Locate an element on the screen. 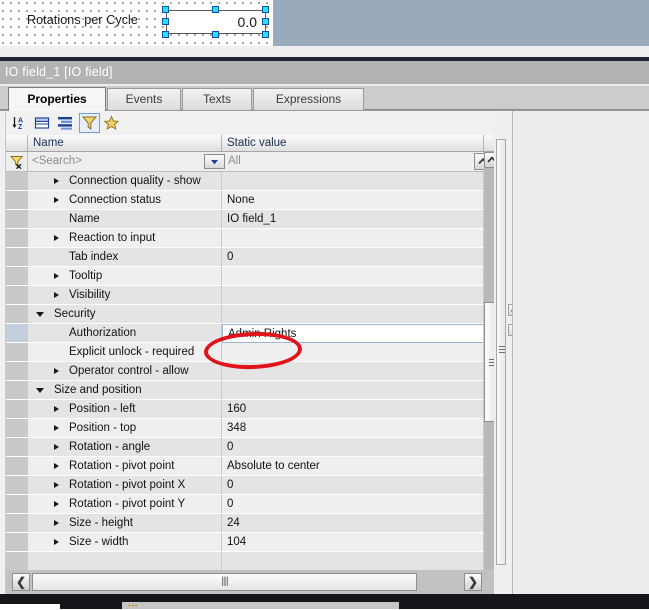  row-value-cell: 24 is located at coordinates (353, 523).